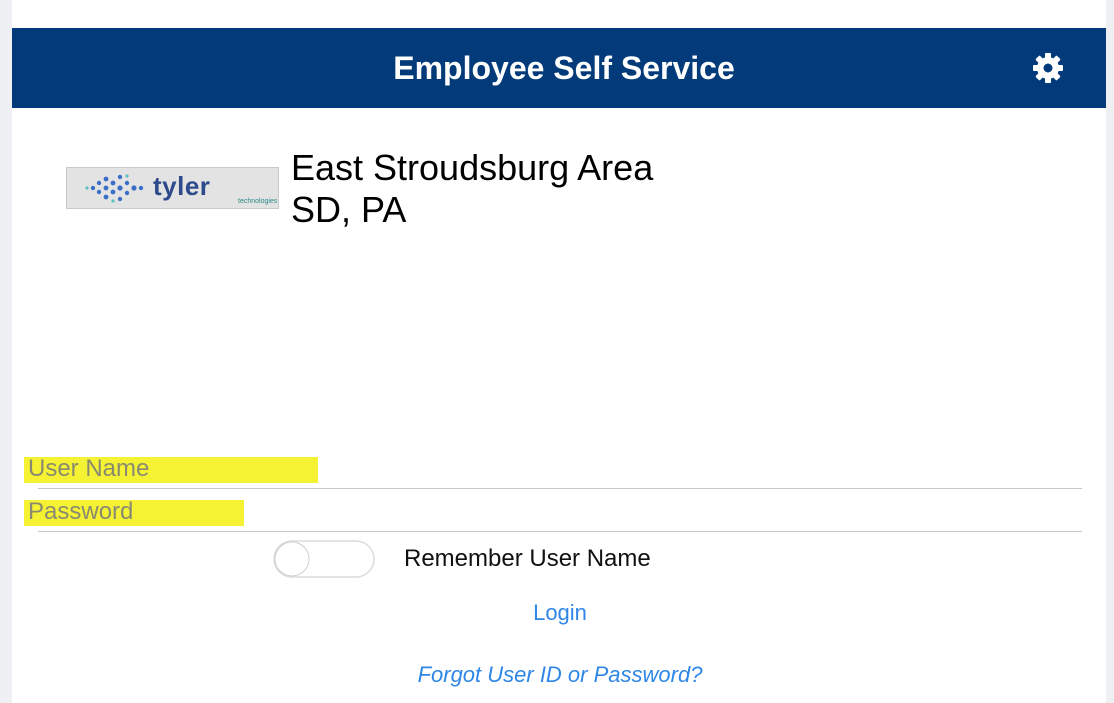  I want to click on logo-wordmark: tyler, so click(182, 186).